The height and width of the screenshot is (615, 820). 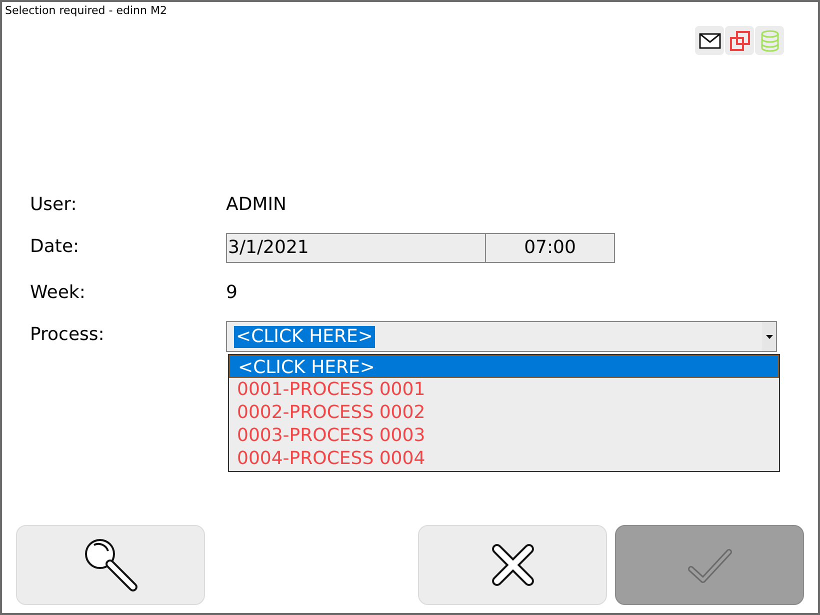 I want to click on search-button, so click(x=110, y=565).